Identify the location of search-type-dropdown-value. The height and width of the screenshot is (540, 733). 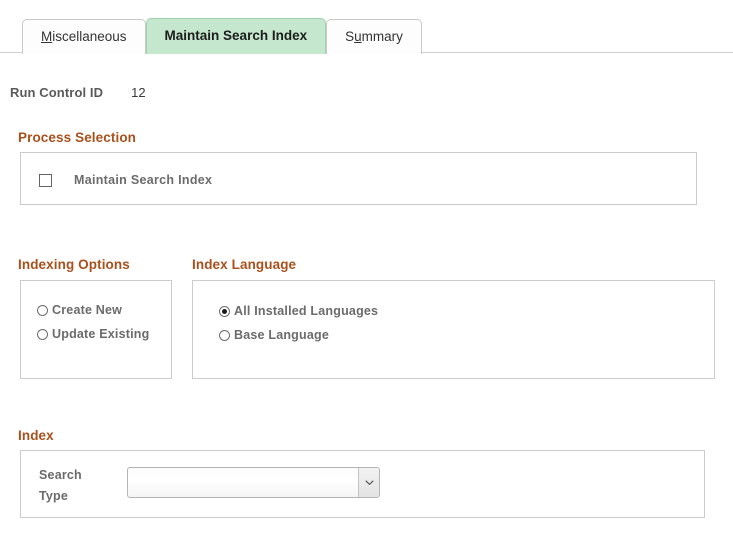
(243, 482).